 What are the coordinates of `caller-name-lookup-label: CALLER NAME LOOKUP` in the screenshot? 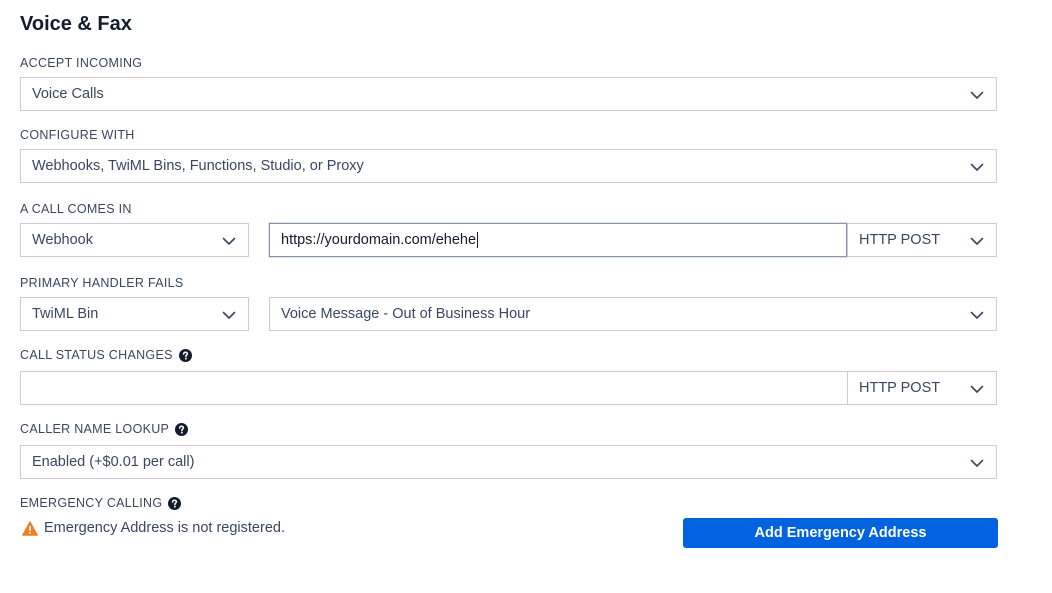 It's located at (104, 429).